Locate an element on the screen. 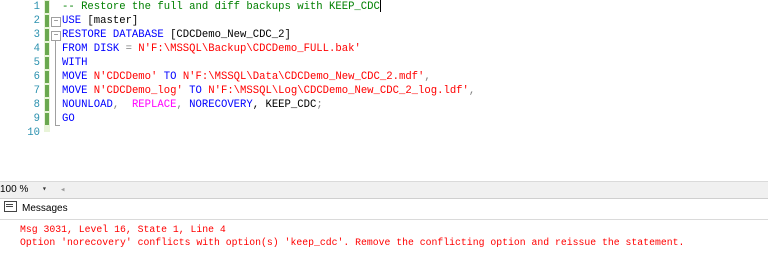 The height and width of the screenshot is (260, 768). code-token: USE is located at coordinates (72, 21).